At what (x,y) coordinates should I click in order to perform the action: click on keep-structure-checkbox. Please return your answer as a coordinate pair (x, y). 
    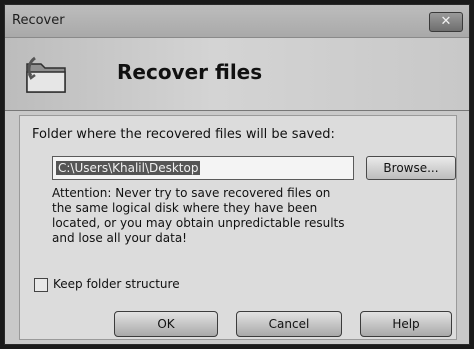
    Looking at the image, I should click on (41, 285).